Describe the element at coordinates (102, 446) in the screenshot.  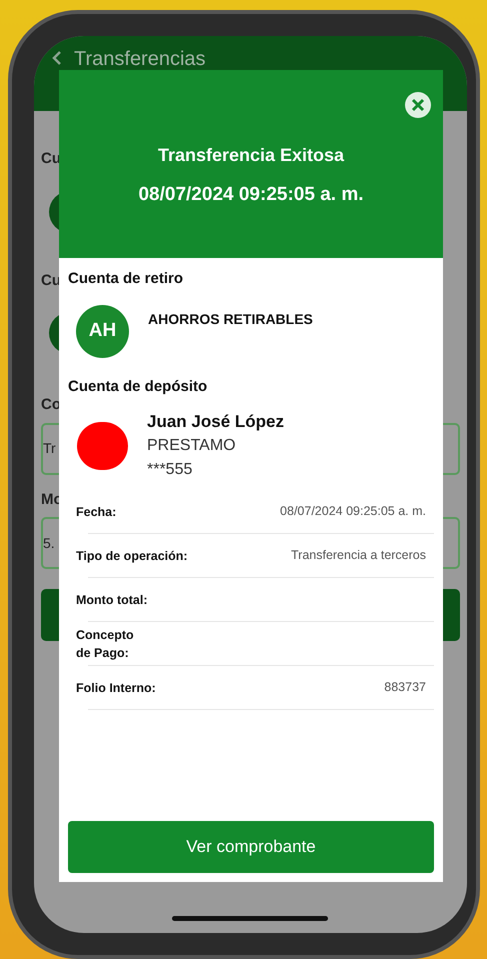
I see `account-avatar` at that location.